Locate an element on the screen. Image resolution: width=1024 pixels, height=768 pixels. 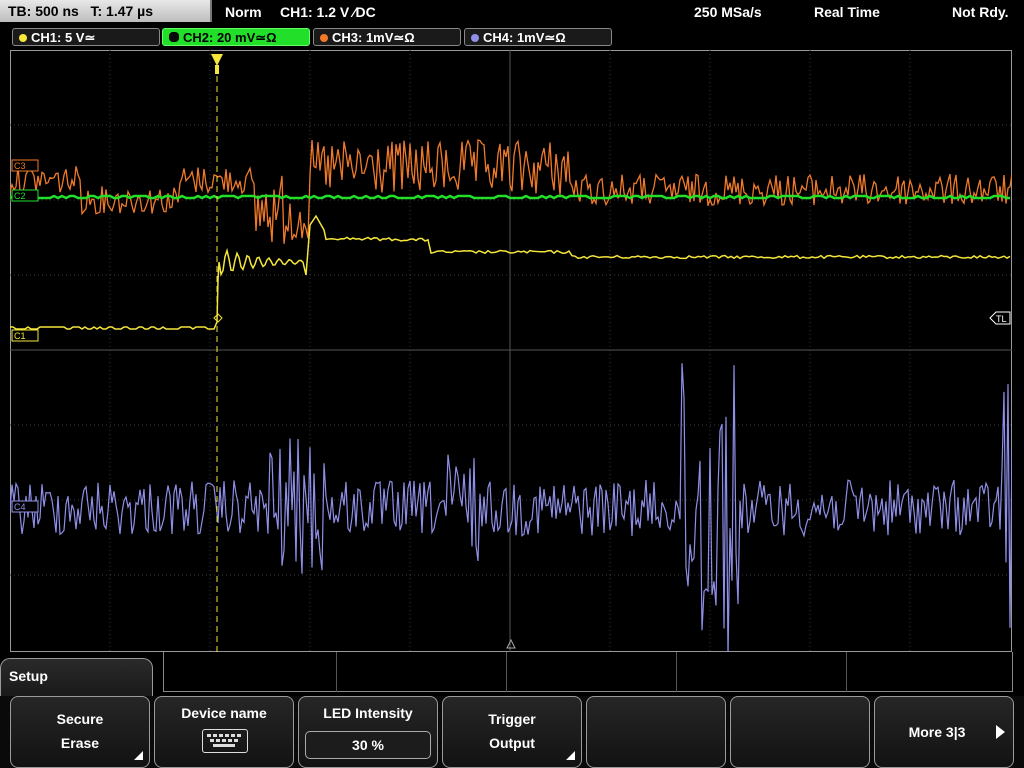
led-intensity-label: LED Intensity is located at coordinates (368, 713).